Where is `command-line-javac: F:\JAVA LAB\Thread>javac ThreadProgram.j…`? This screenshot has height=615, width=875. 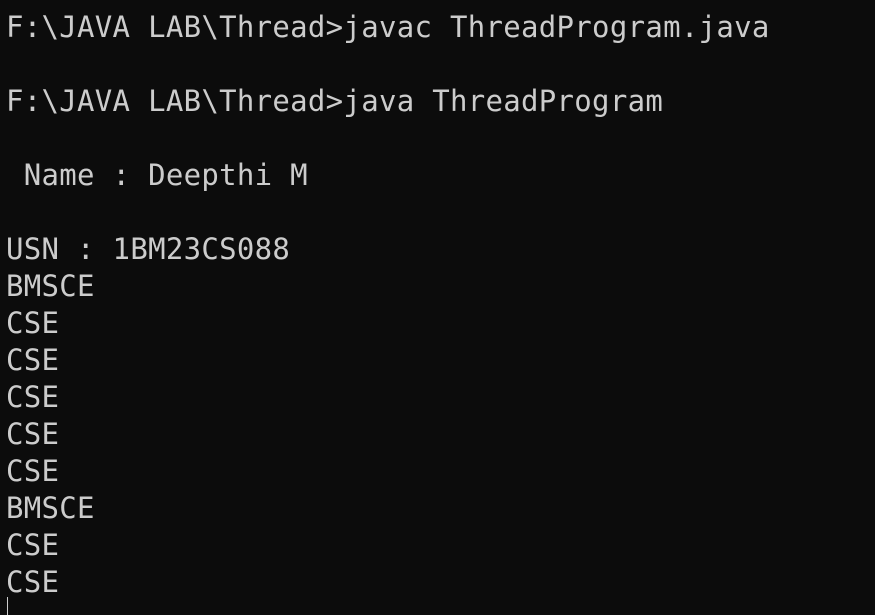 command-line-javac: F:\JAVA LAB\Thread>javac ThreadProgram.j… is located at coordinates (388, 27).